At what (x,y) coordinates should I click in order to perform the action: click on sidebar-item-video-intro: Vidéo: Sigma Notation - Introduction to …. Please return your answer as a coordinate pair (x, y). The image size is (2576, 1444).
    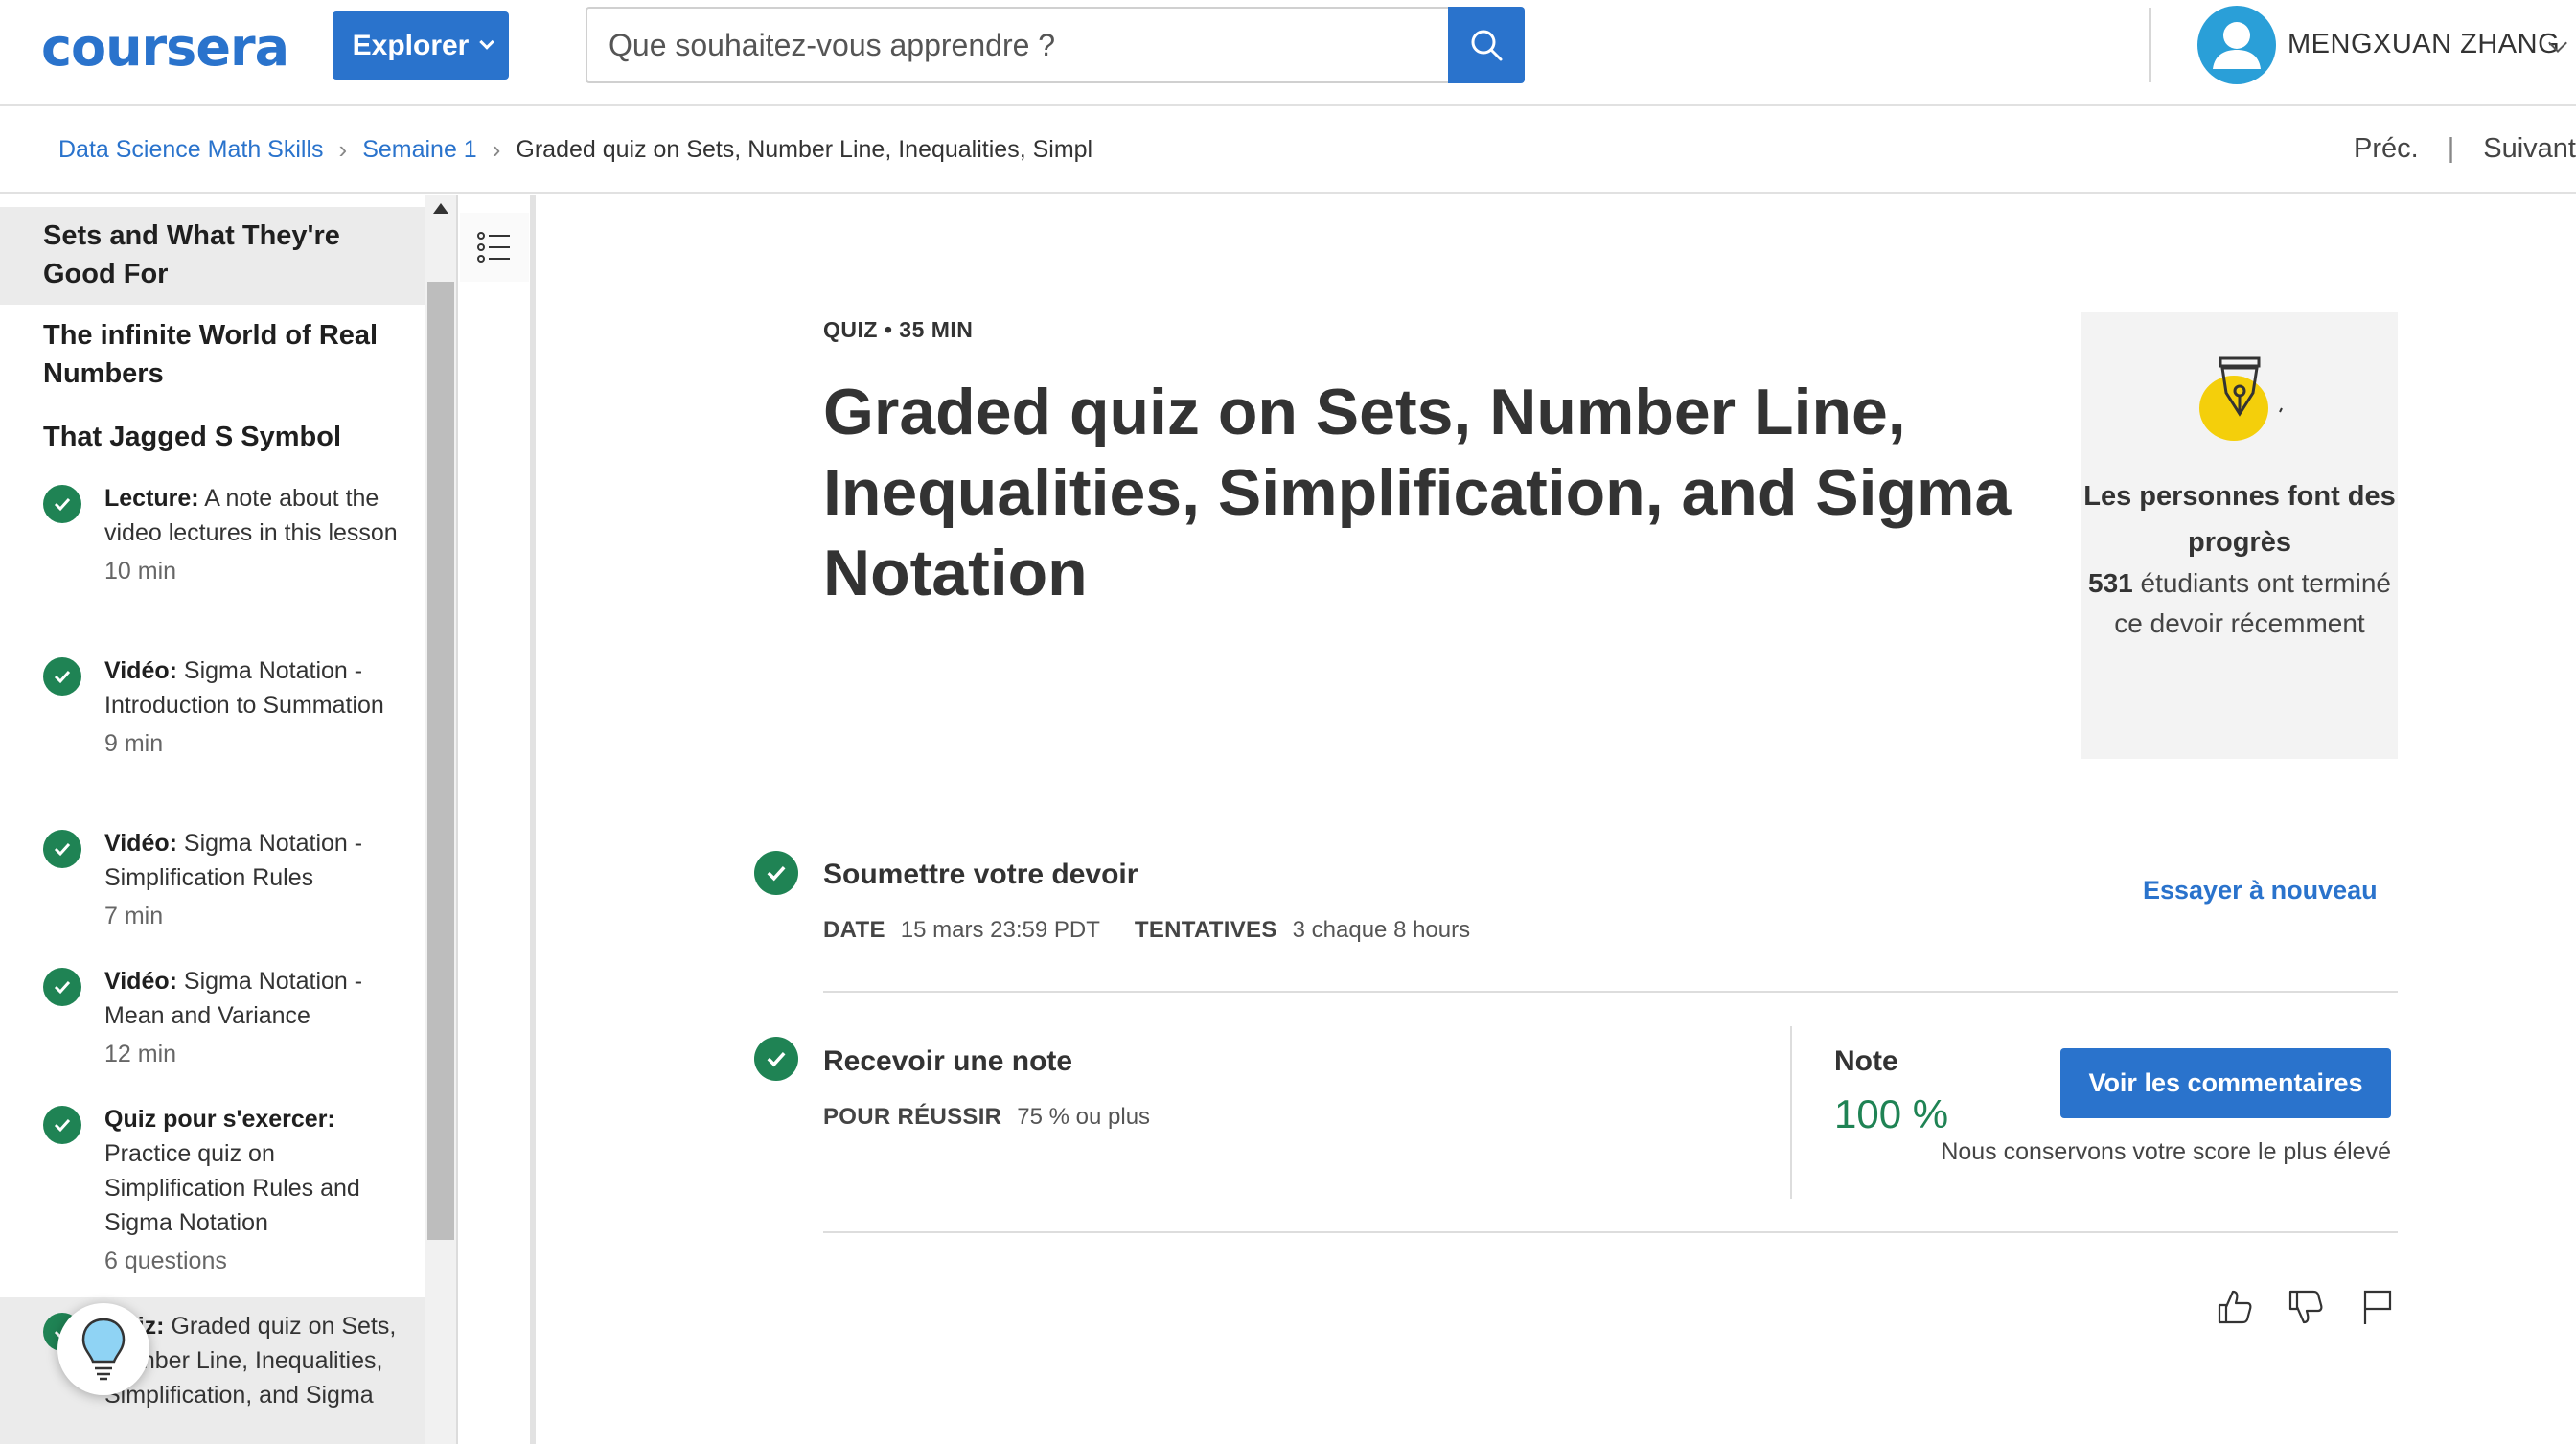
    Looking at the image, I should click on (213, 707).